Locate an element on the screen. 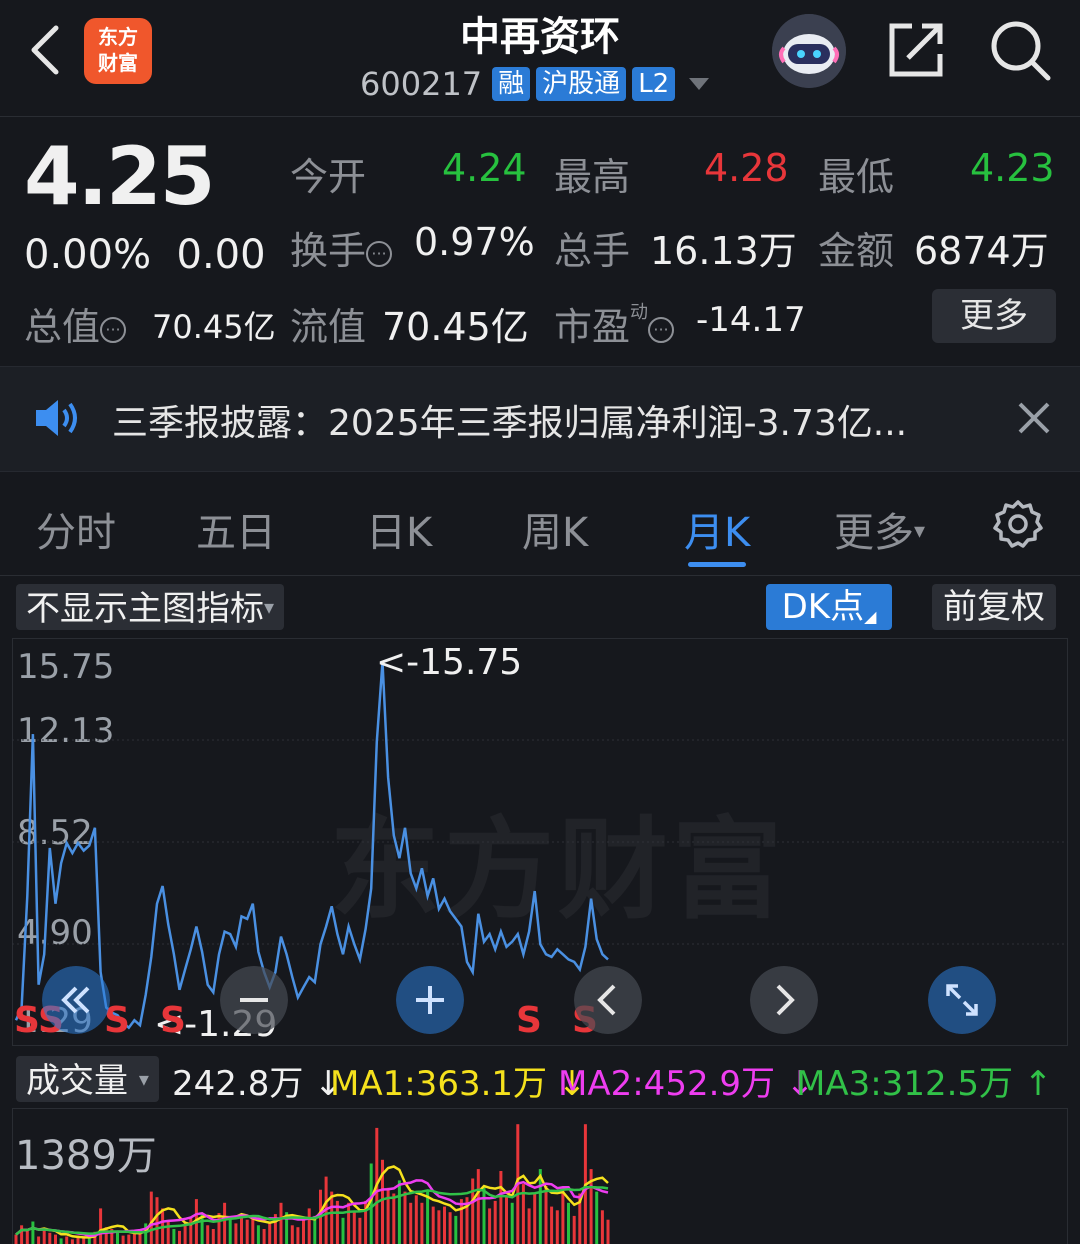 This screenshot has width=1080, height=1244. active-tab-indicator is located at coordinates (717, 564).